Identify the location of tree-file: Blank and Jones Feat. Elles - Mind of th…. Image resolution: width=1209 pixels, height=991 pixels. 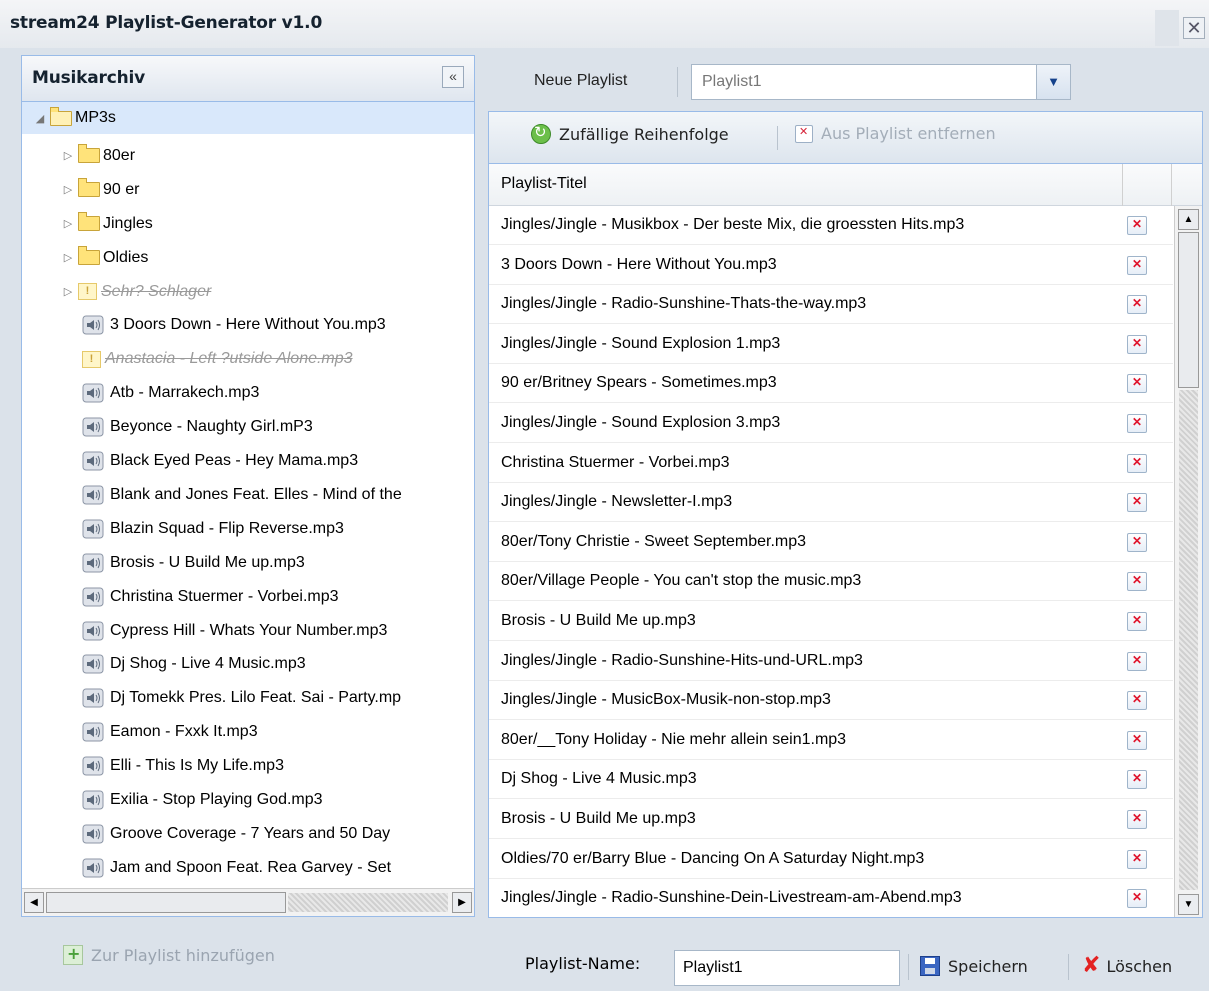
(248, 495).